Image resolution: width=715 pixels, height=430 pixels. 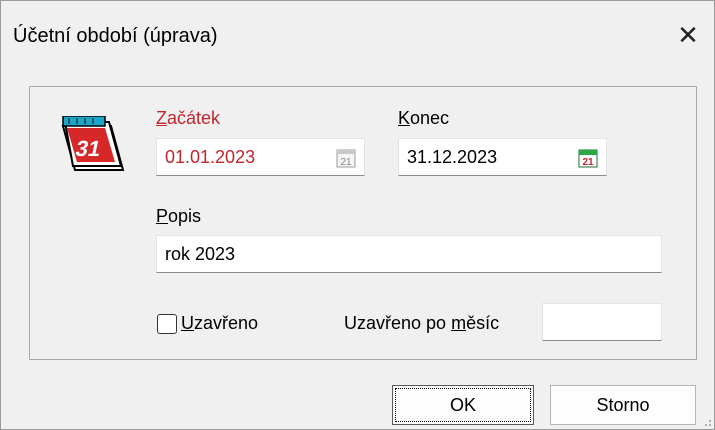 What do you see at coordinates (706, 421) in the screenshot?
I see `resize-grip-icon` at bounding box center [706, 421].